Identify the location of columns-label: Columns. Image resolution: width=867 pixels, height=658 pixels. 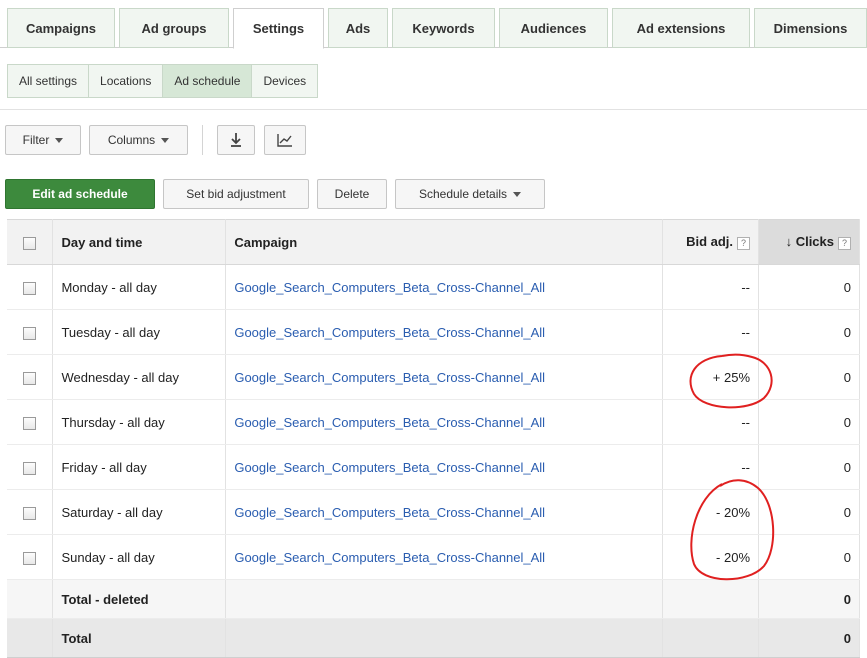
(131, 140).